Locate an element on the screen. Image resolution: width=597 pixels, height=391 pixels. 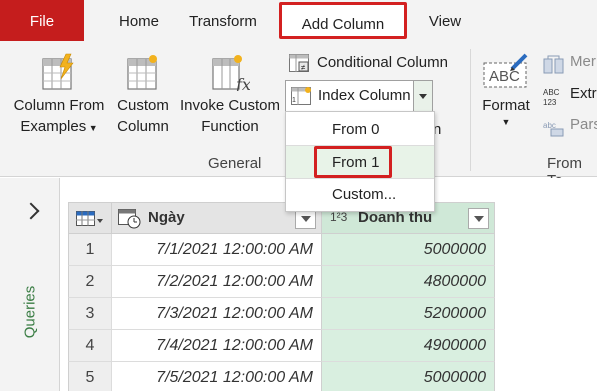
column-name-ngay: Ngày is located at coordinates (166, 217).